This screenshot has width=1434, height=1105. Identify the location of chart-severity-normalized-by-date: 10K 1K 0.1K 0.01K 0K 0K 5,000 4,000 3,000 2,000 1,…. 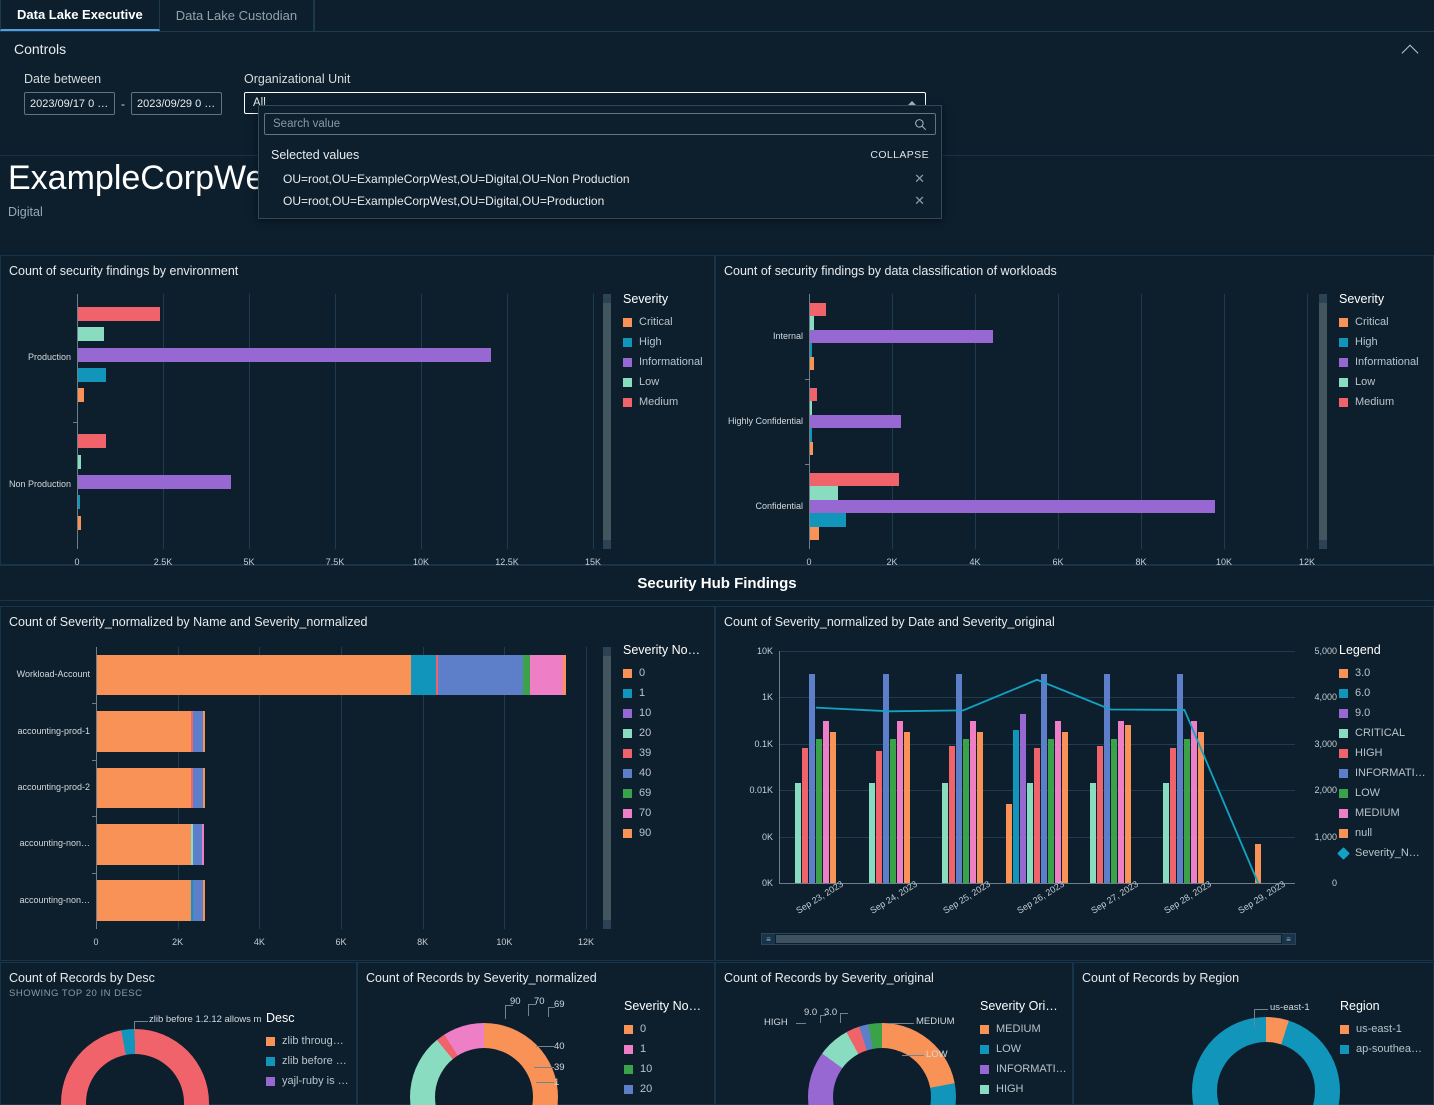
(1075, 797).